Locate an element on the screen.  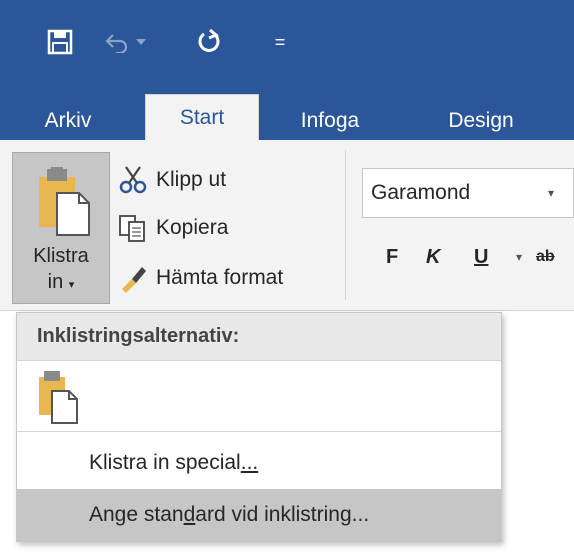
underline-button: U is located at coordinates (481, 257).